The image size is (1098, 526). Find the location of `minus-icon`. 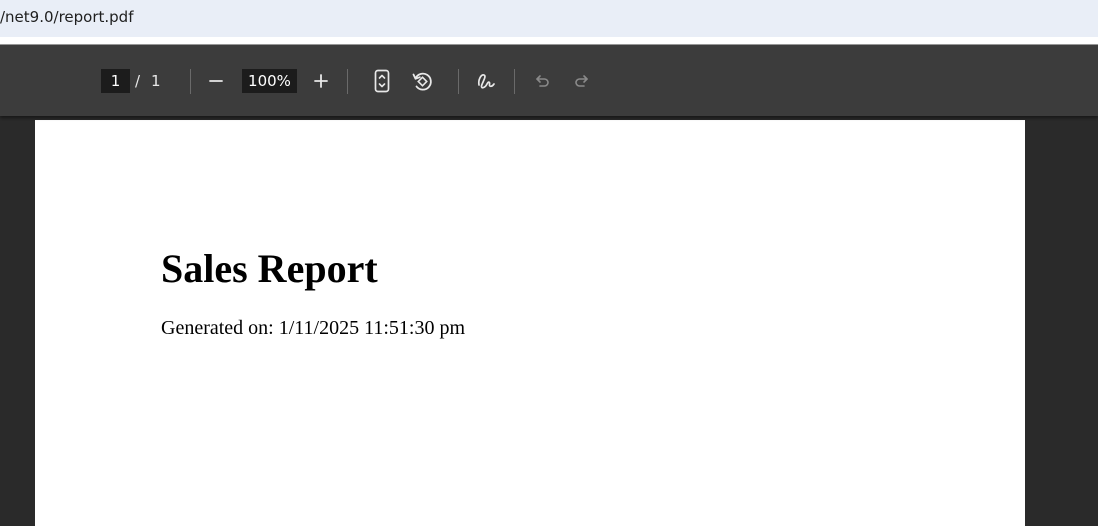

minus-icon is located at coordinates (216, 81).